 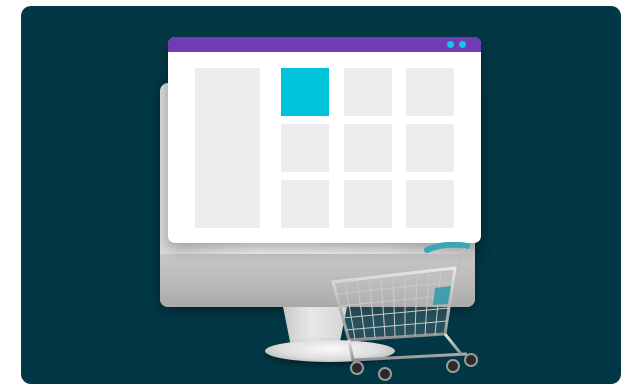 What do you see at coordinates (324, 44) in the screenshot?
I see `window-titlebar` at bounding box center [324, 44].